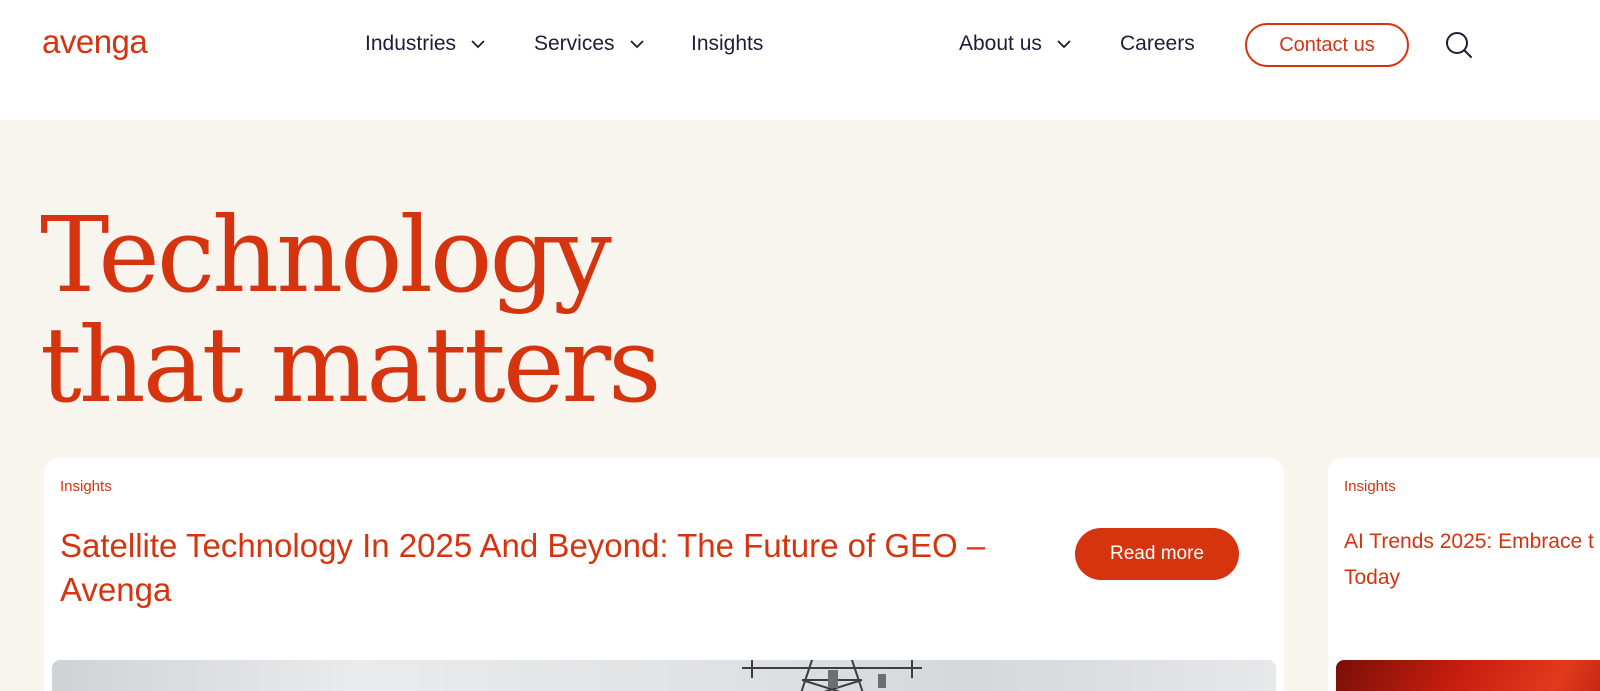 This screenshot has width=1600, height=691. I want to click on search-icon, so click(1459, 45).